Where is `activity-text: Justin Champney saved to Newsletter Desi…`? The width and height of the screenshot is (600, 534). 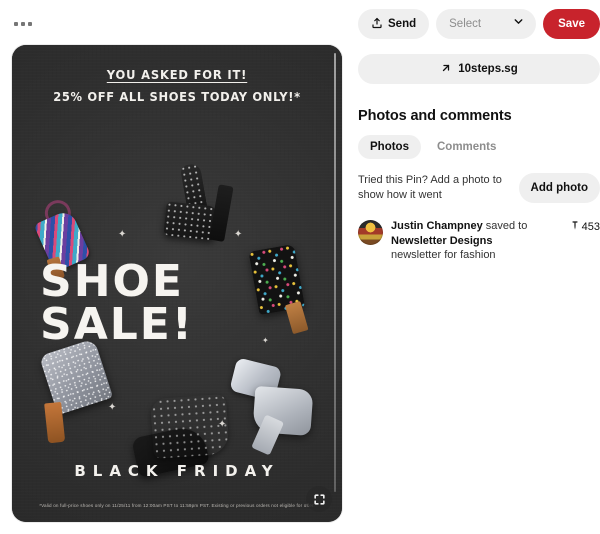 activity-text: Justin Champney saved to Newsletter Desi… is located at coordinates (476, 241).